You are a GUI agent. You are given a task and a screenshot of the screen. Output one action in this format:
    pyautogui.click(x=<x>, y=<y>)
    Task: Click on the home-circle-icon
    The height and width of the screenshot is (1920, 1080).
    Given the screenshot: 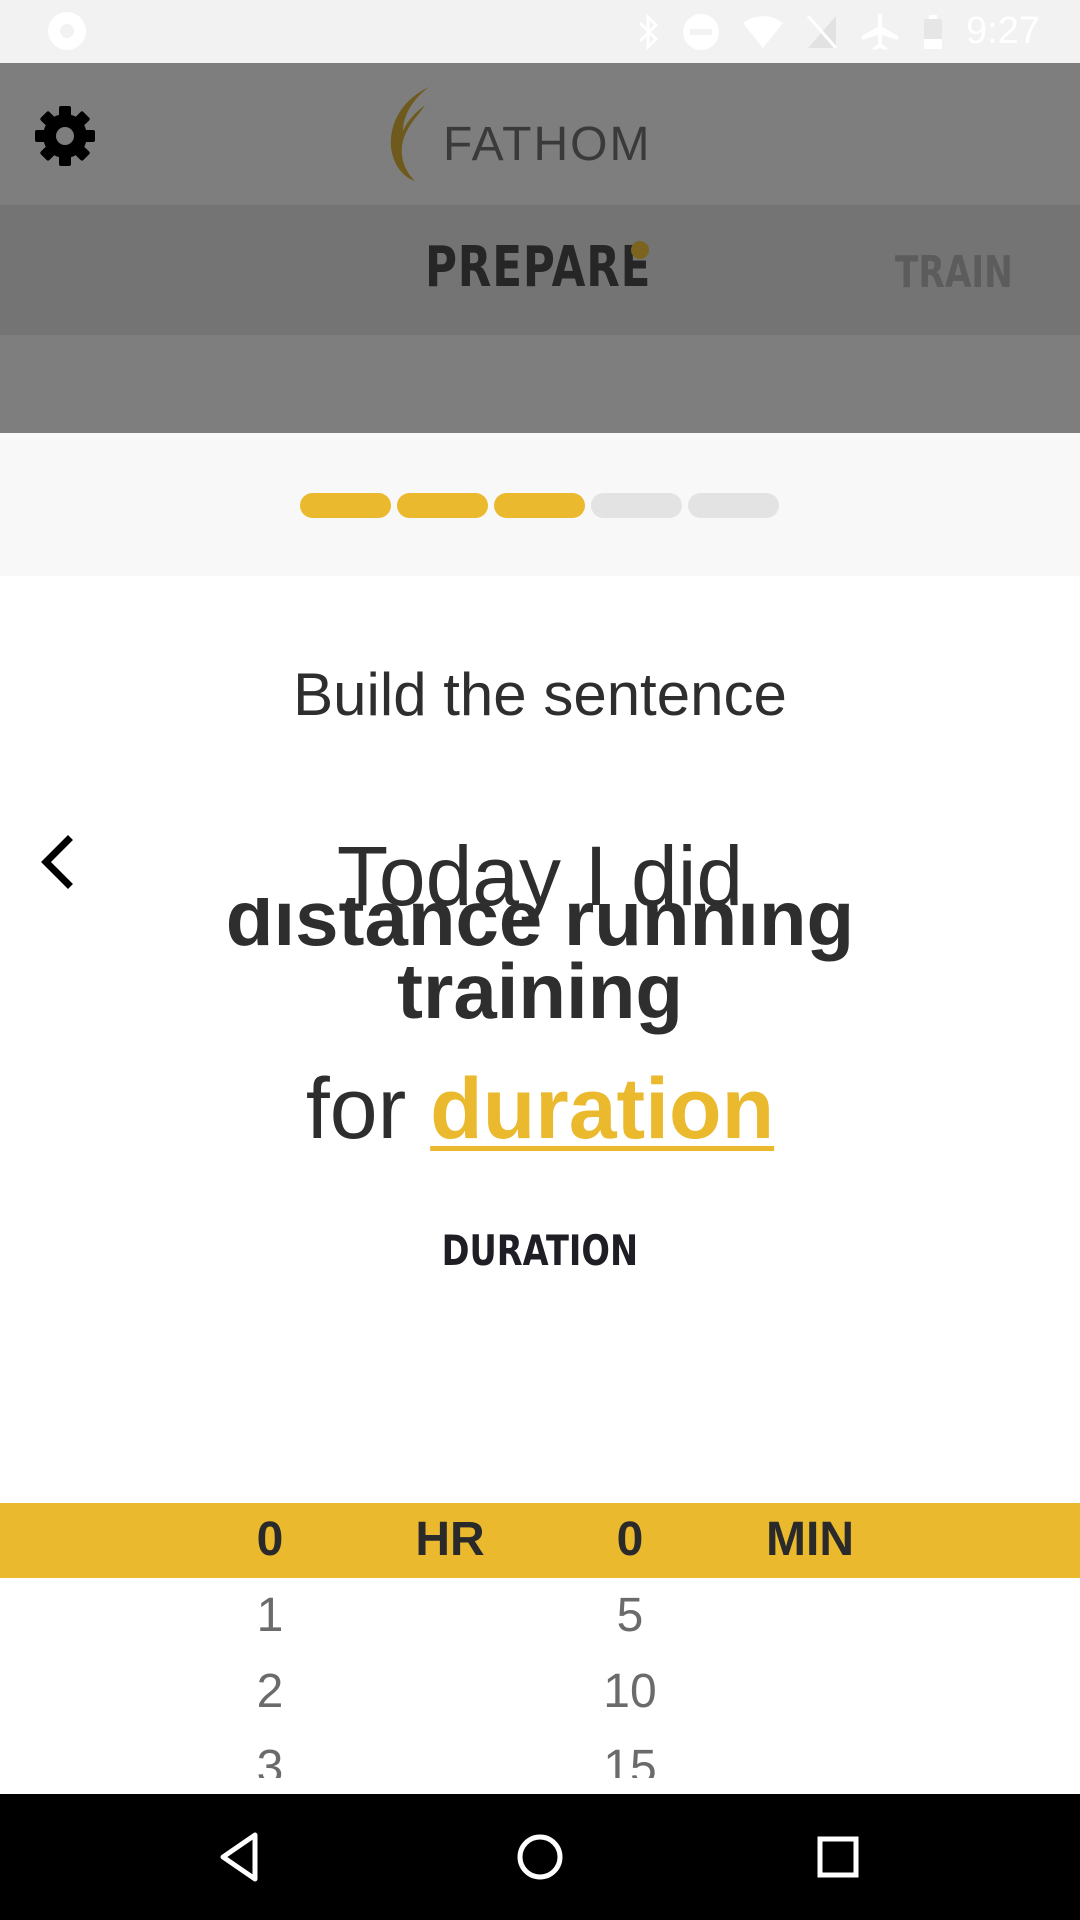 What is the action you would take?
    pyautogui.click(x=540, y=1857)
    